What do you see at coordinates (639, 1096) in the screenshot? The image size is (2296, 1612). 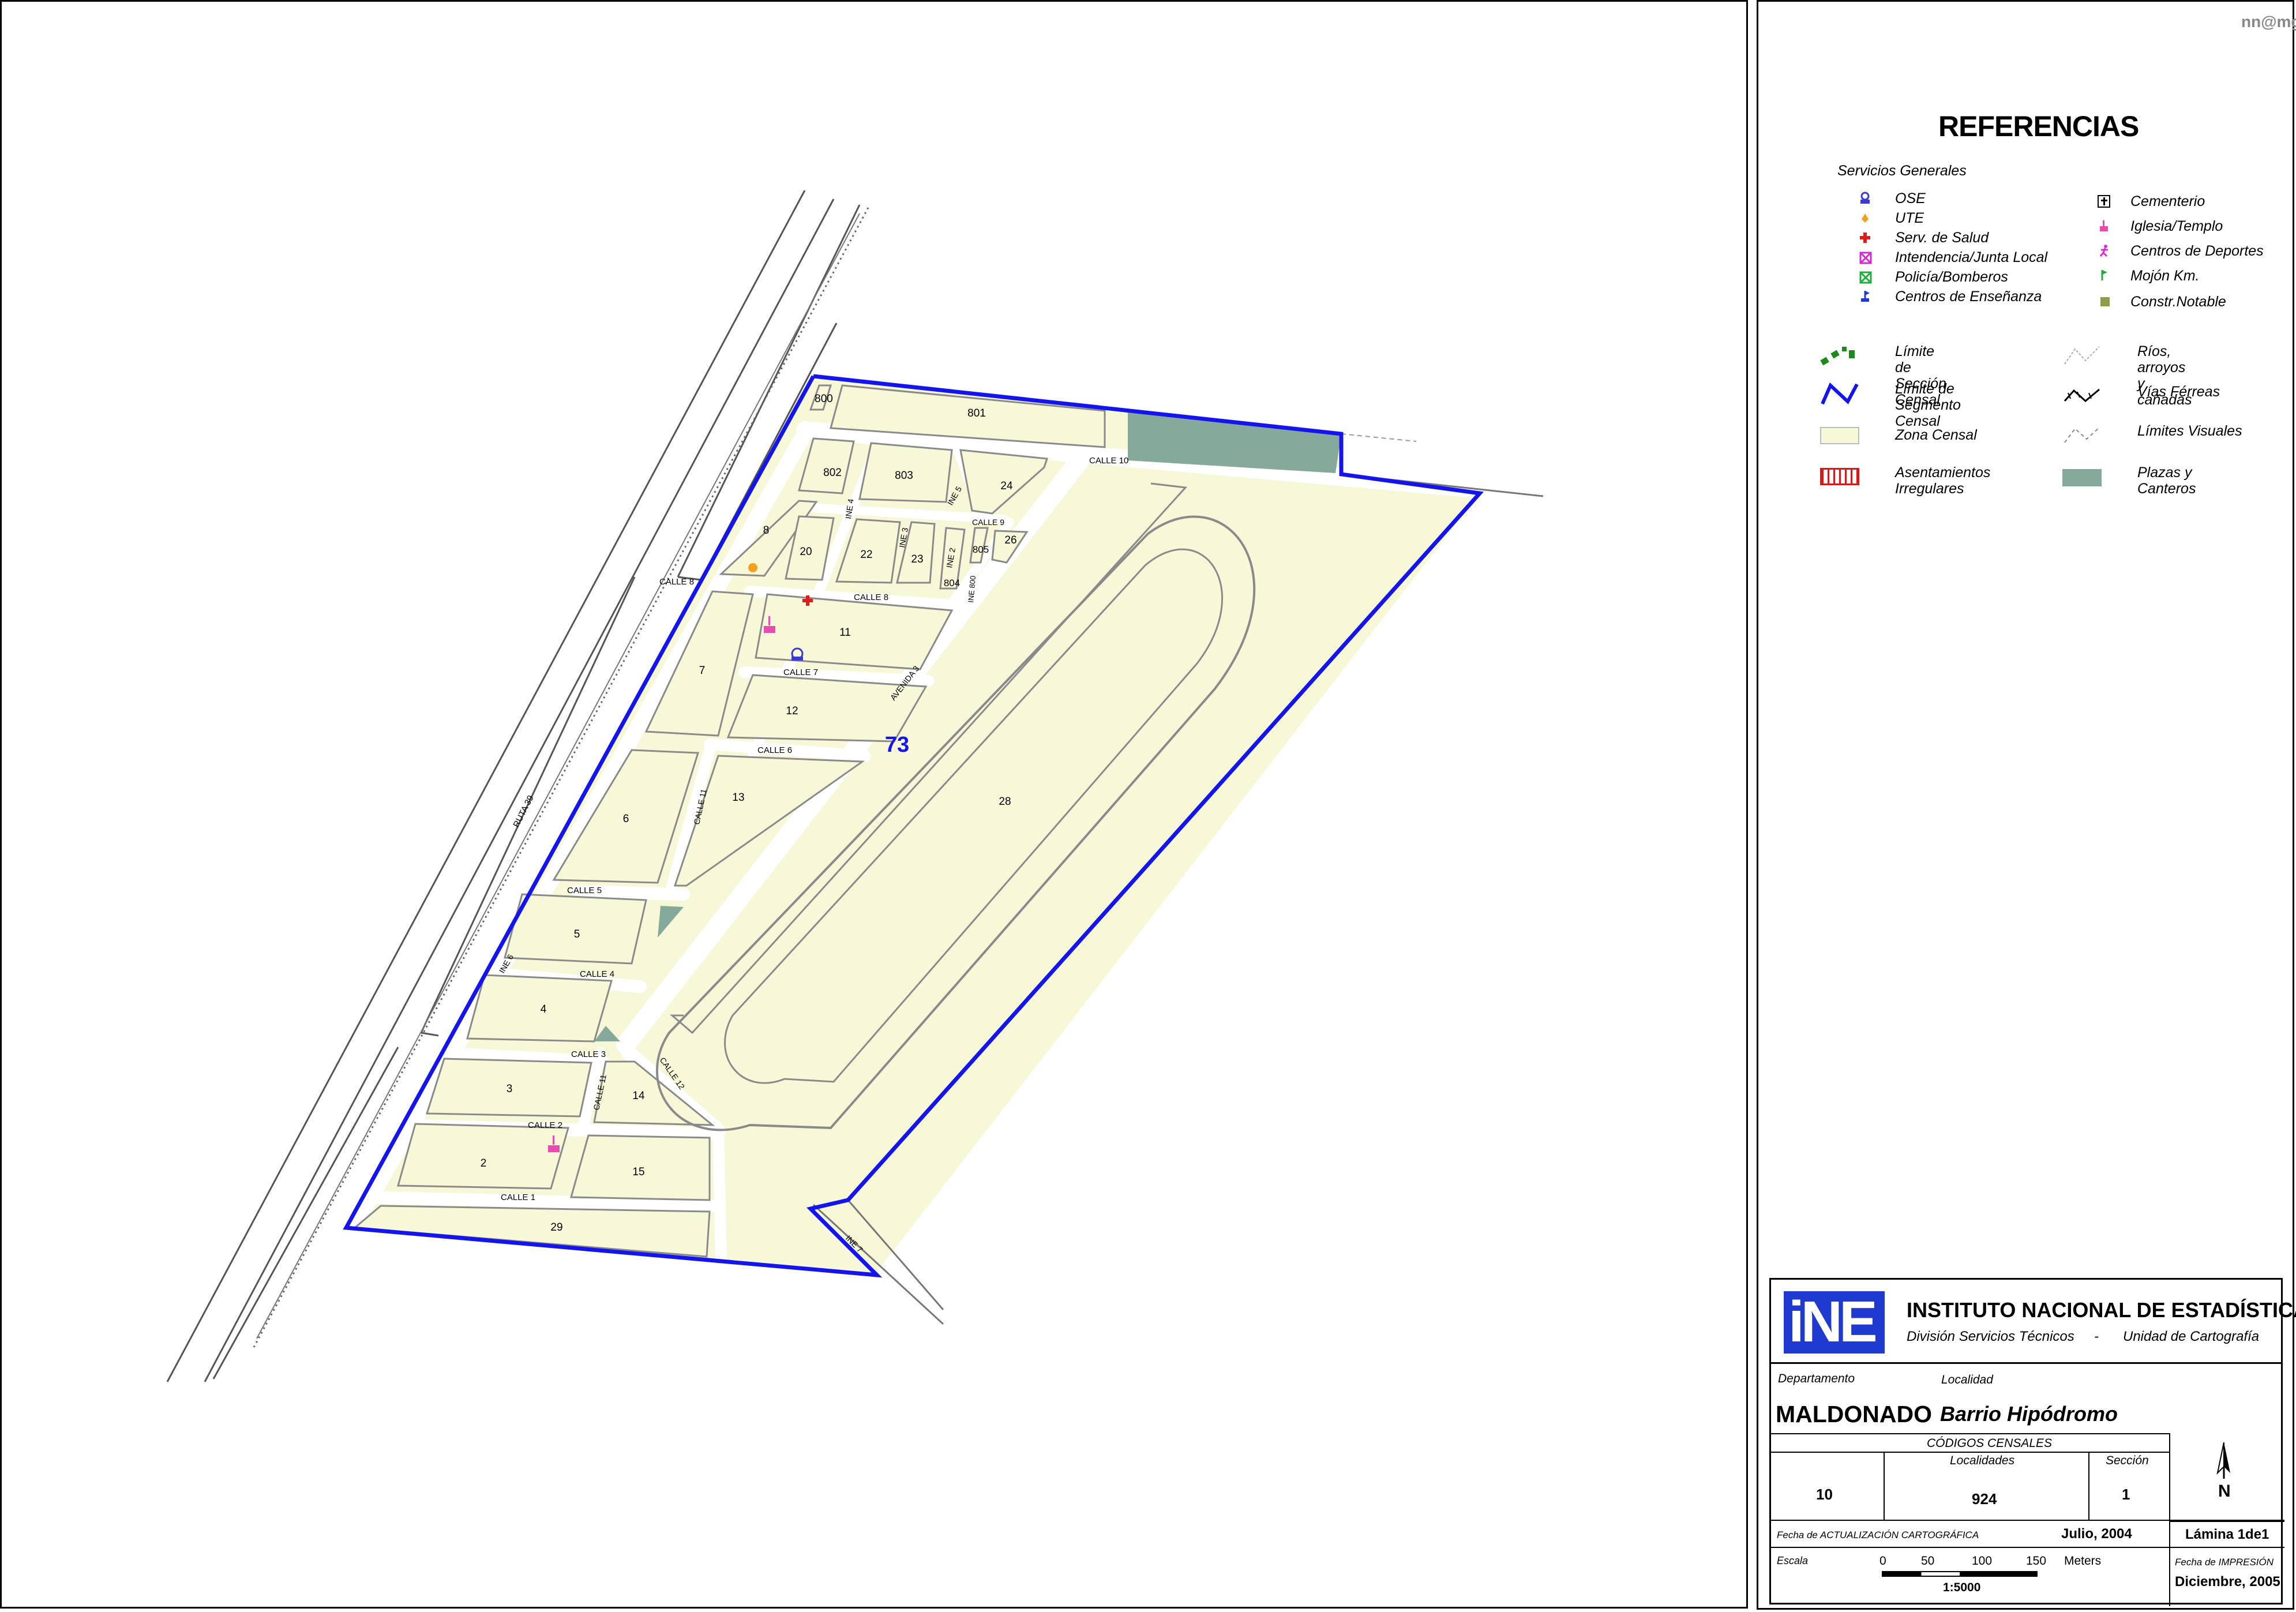 I see `block-label: 14` at bounding box center [639, 1096].